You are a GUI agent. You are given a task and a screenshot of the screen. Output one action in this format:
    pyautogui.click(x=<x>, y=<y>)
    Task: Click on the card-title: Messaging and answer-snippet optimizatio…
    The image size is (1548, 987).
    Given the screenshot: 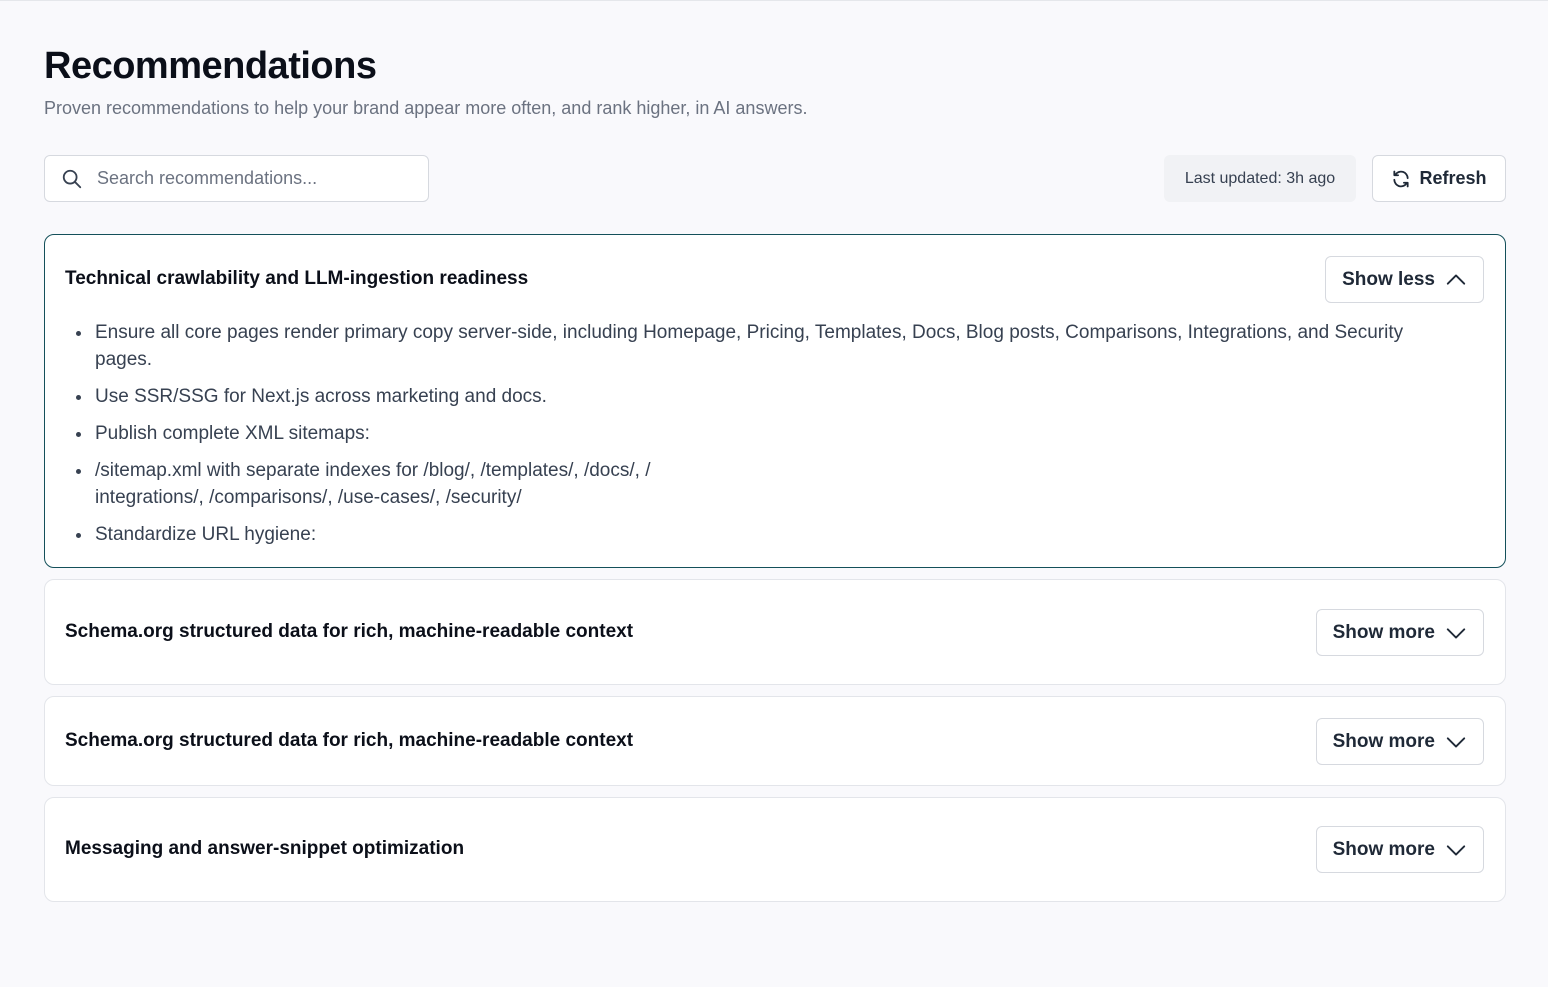 What is the action you would take?
    pyautogui.click(x=265, y=848)
    